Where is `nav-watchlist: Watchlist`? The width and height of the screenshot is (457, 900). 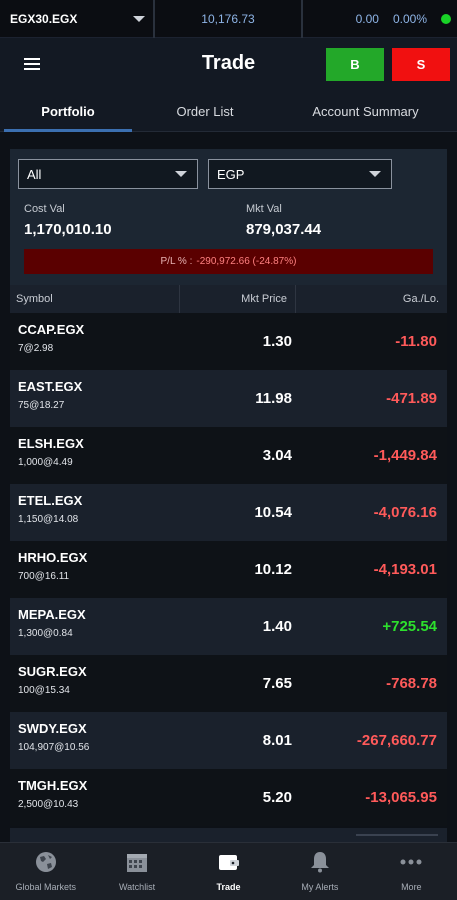
nav-watchlist: Watchlist is located at coordinates (136, 871).